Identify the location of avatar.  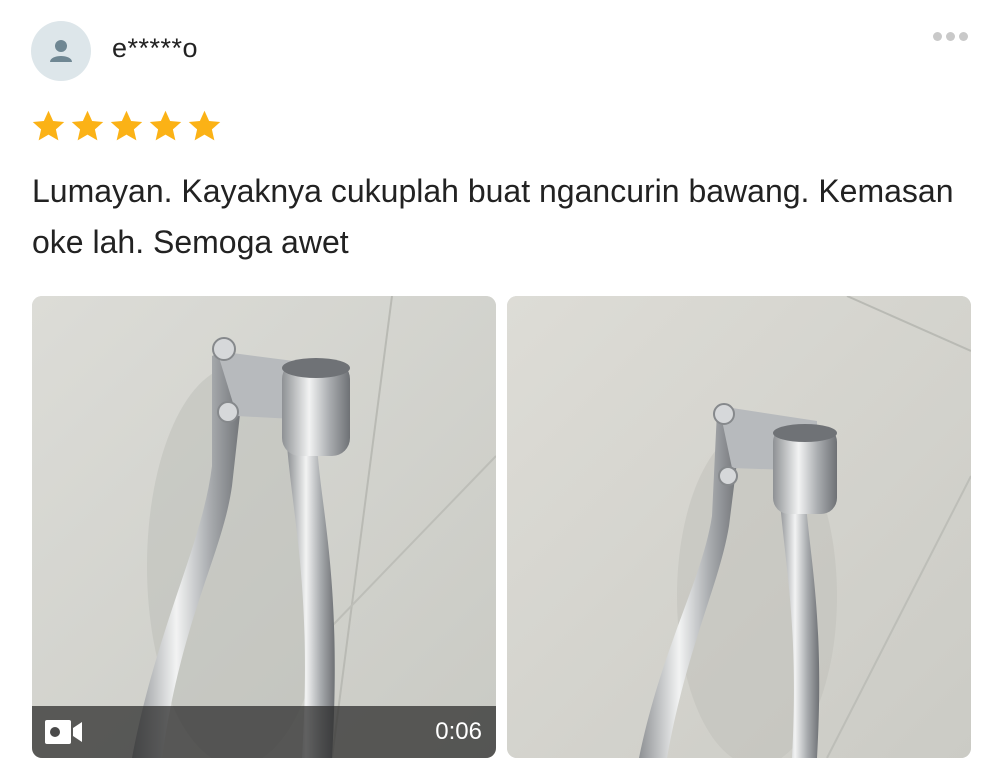
(61, 51).